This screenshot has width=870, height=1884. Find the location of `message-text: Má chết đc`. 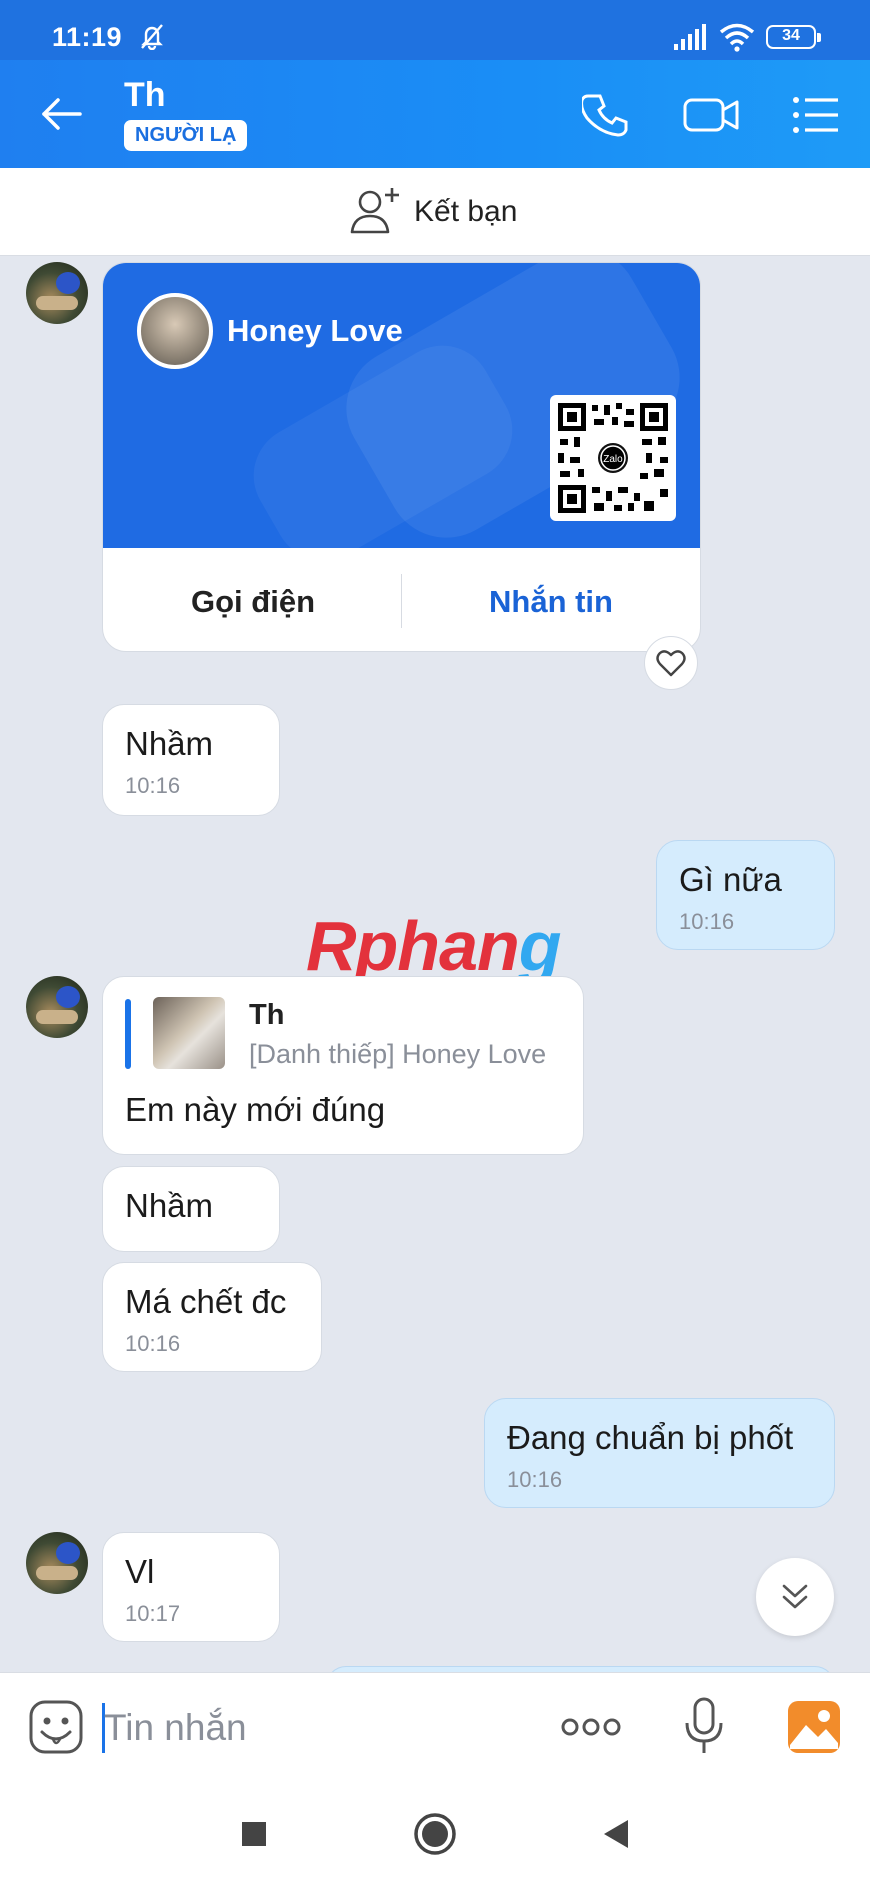

message-text: Má chết đc is located at coordinates (206, 1301).